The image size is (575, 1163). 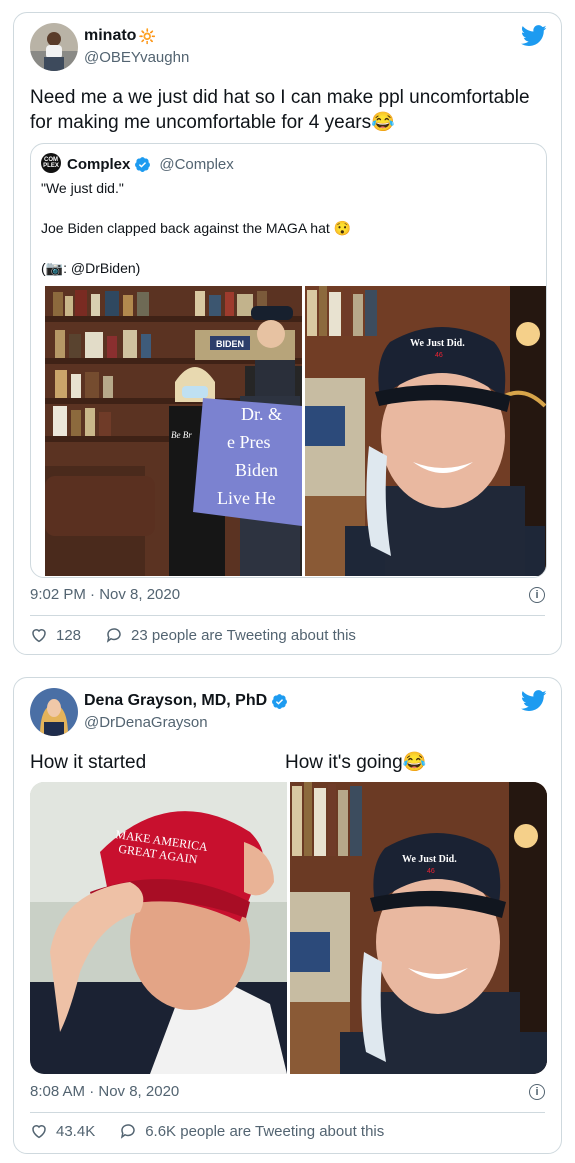 I want to click on like-button: 43.4K, so click(x=62, y=1131).